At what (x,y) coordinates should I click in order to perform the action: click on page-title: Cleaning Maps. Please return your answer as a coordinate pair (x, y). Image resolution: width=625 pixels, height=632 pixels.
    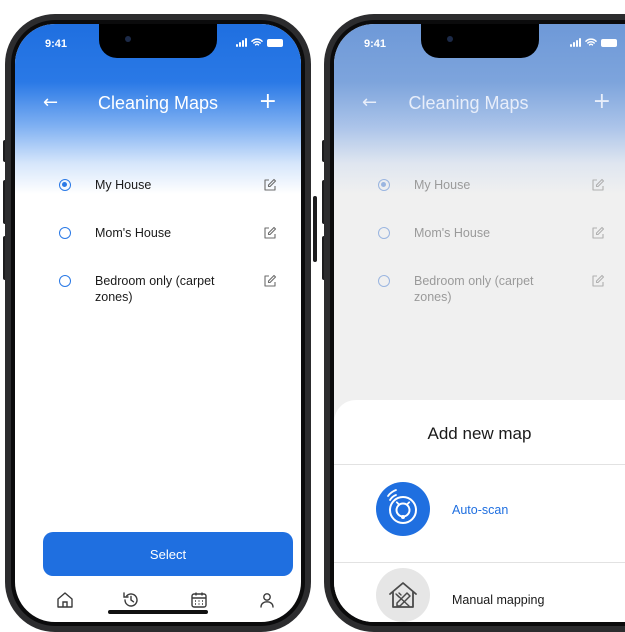
    Looking at the image, I should click on (468, 103).